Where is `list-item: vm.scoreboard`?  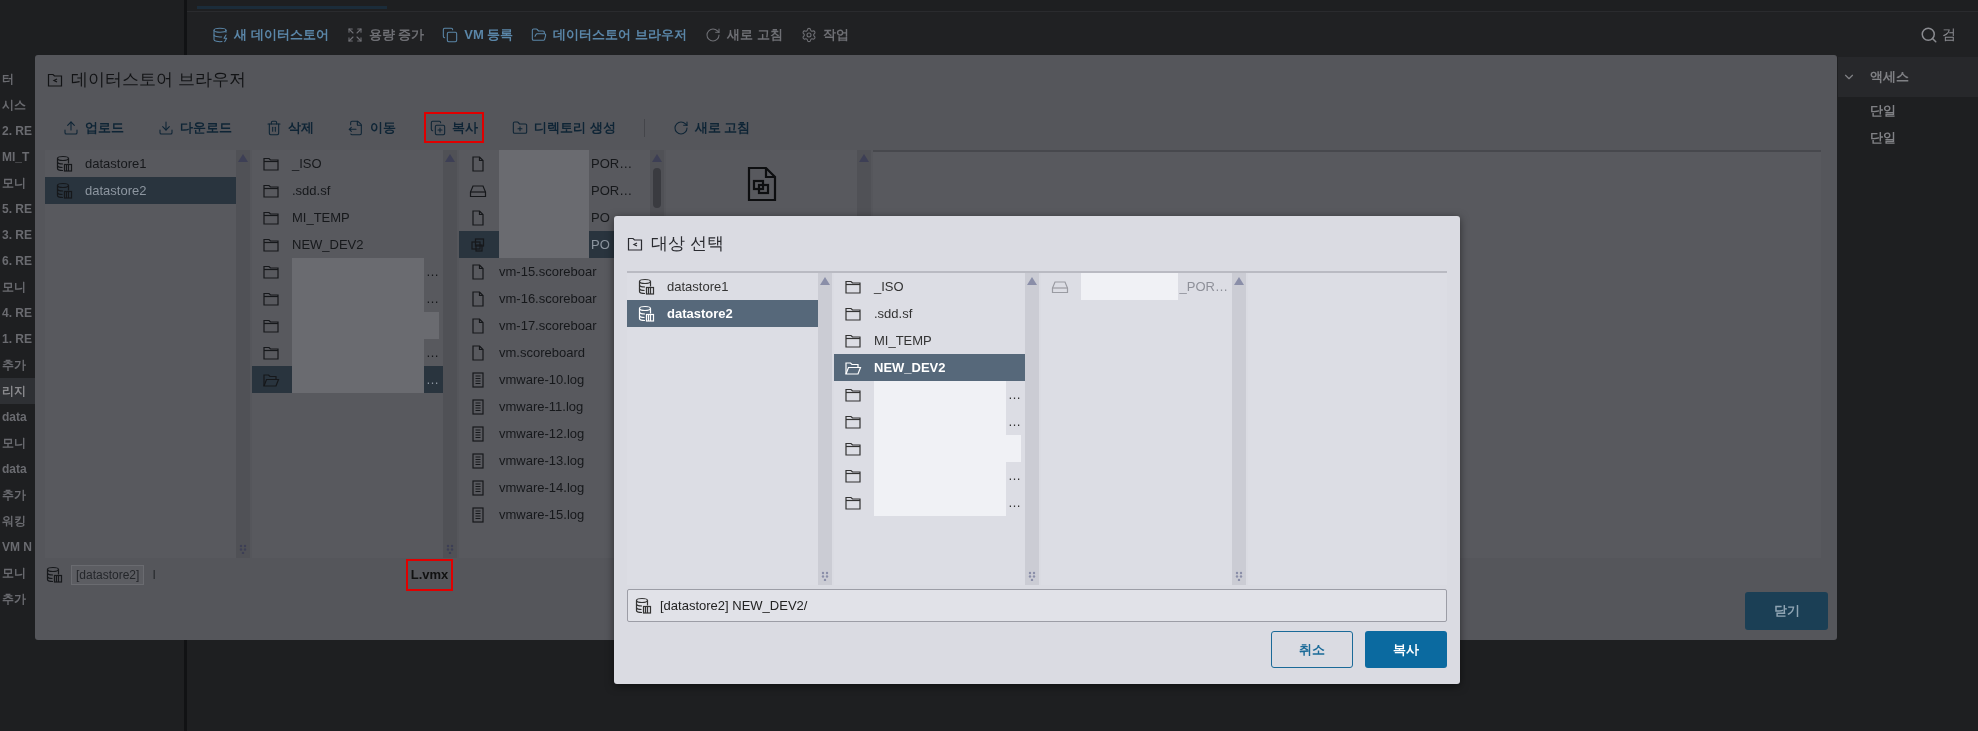
list-item: vm.scoreboard is located at coordinates (554, 352).